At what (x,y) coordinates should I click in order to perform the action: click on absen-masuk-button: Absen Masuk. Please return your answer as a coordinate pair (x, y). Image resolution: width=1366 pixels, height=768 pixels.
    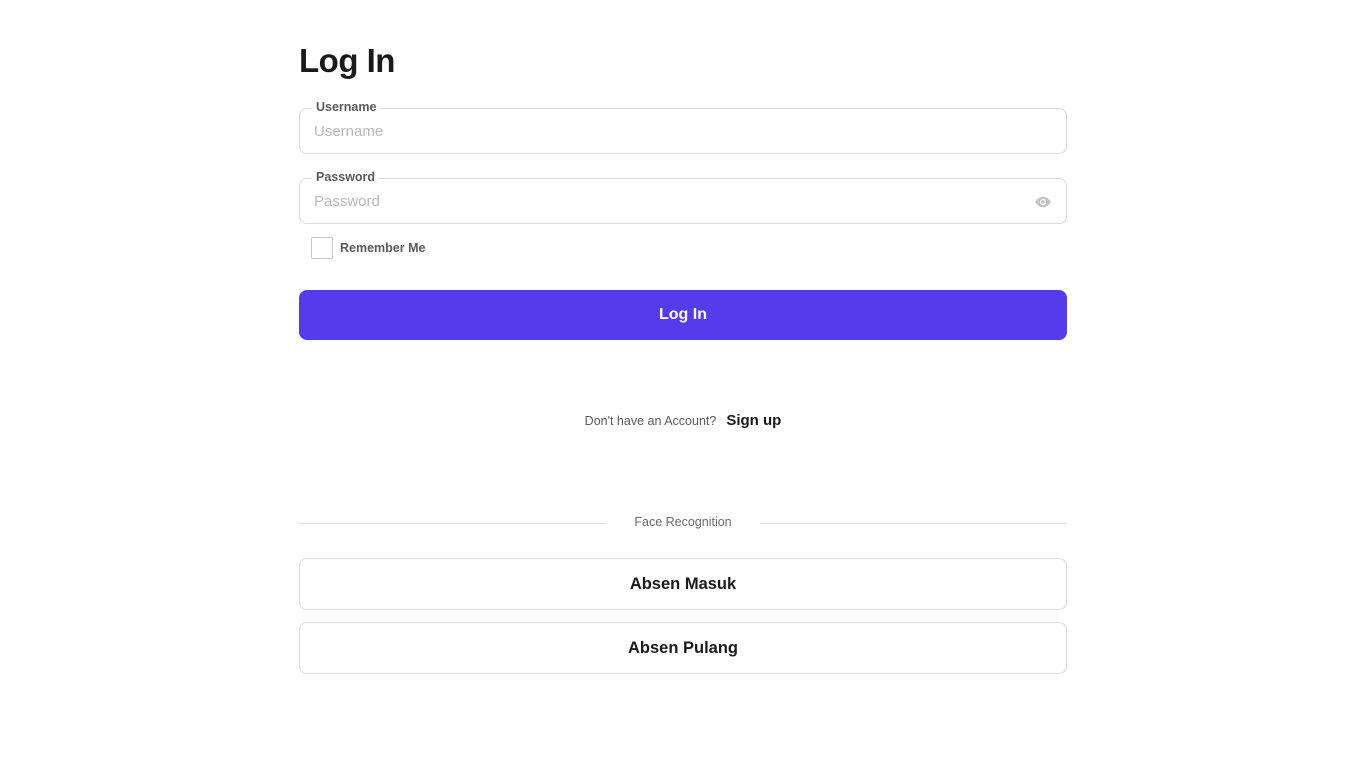
    Looking at the image, I should click on (683, 584).